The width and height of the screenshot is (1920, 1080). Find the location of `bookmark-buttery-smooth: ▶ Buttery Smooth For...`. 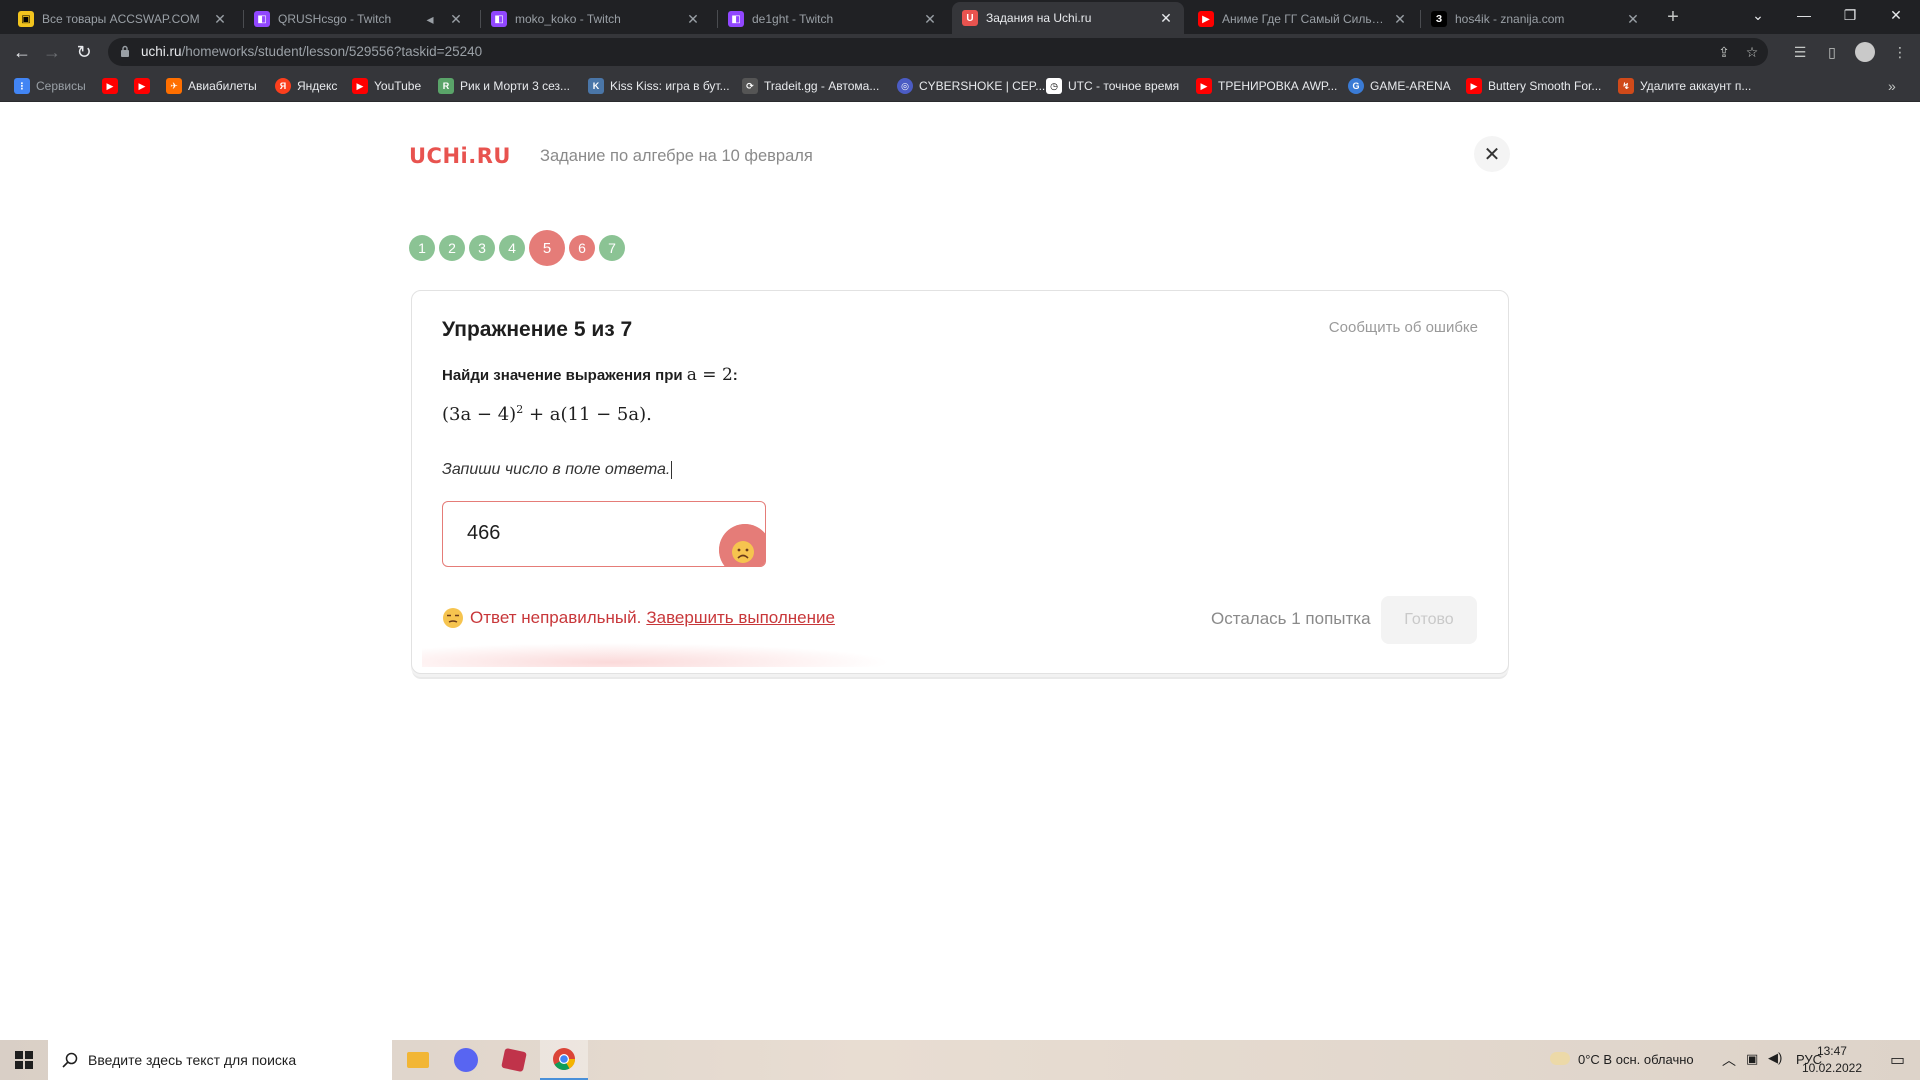

bookmark-buttery-smooth: ▶ Buttery Smooth For... is located at coordinates (1533, 86).